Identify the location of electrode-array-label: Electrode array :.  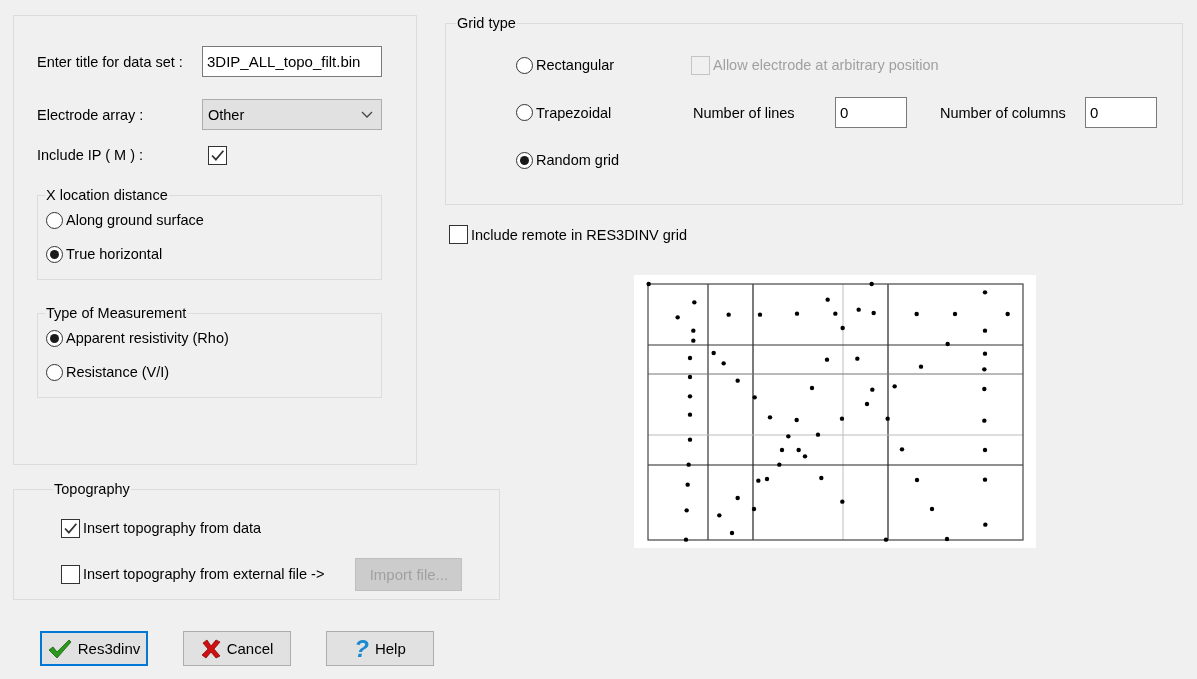
(91, 114).